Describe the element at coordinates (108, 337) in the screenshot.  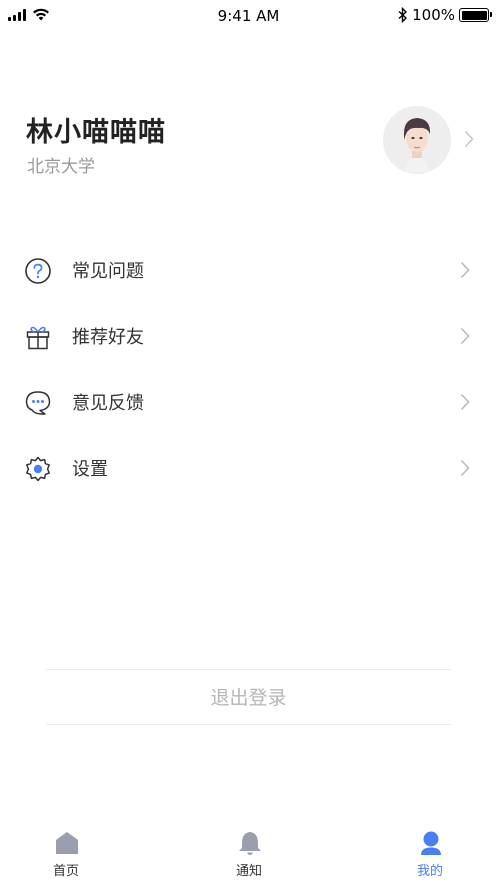
I see `menu-item-label: 推荐好友` at that location.